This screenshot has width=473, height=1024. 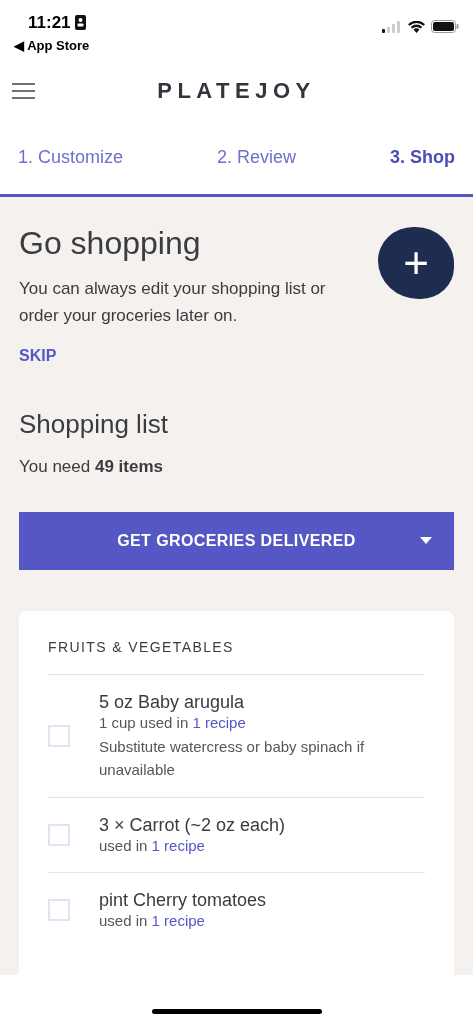 I want to click on menu-icon, so click(x=23, y=91).